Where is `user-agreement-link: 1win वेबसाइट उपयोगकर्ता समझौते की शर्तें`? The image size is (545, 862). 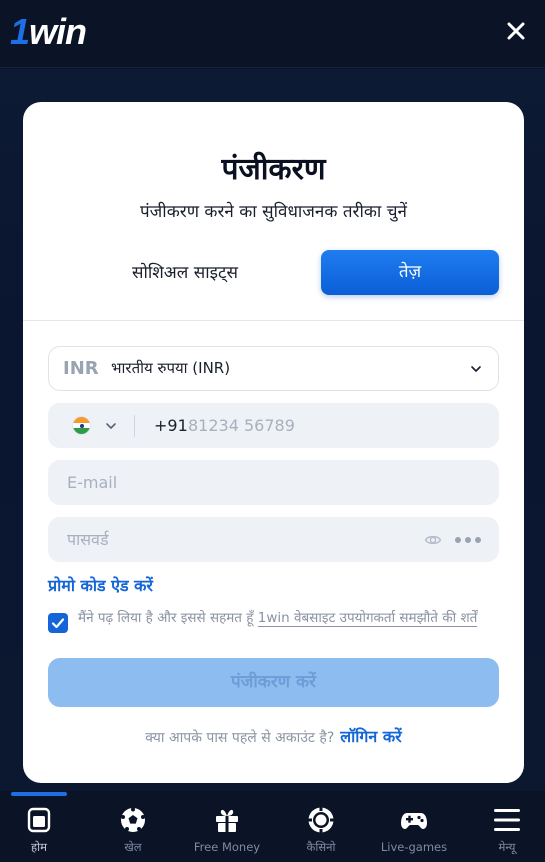
user-agreement-link: 1win वेबसाइट उपयोगकर्ता समझौते की शर्तें is located at coordinates (367, 618).